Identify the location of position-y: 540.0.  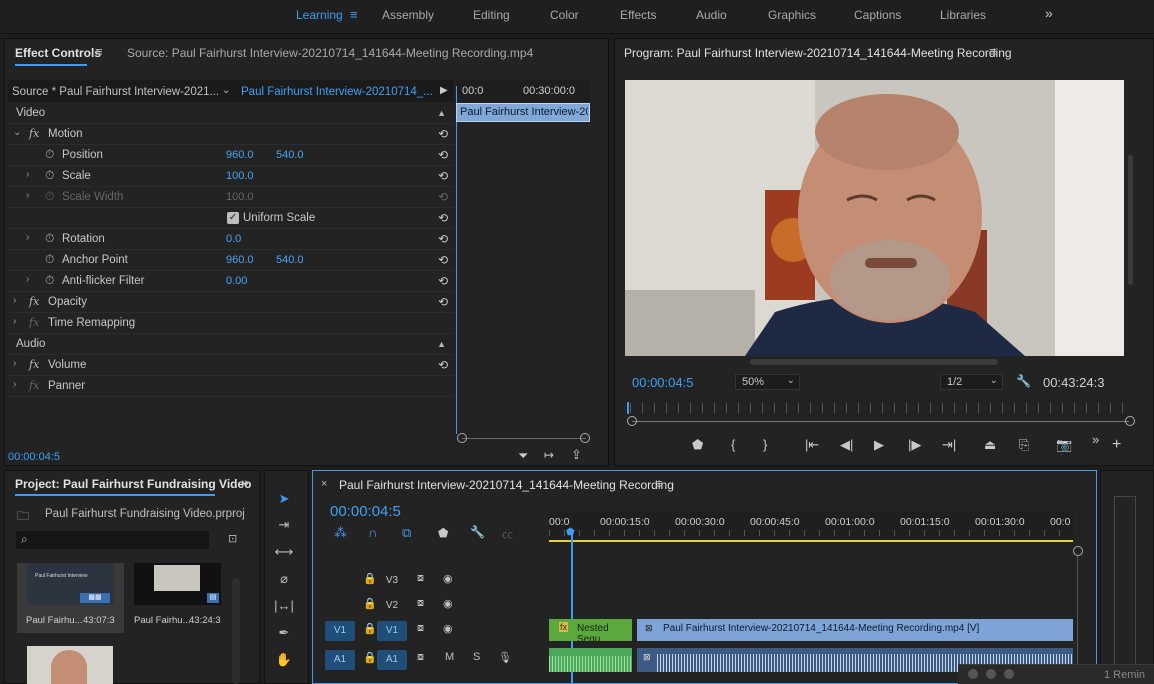
(290, 155).